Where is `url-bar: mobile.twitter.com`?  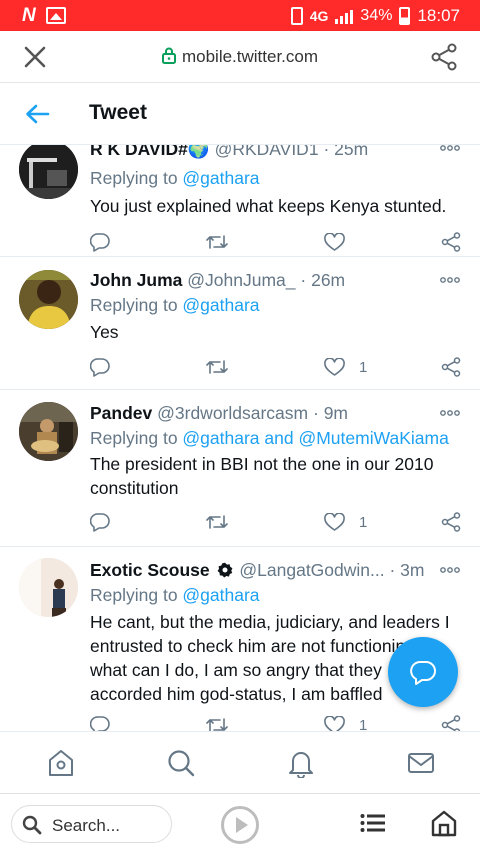
url-bar: mobile.twitter.com is located at coordinates (240, 57).